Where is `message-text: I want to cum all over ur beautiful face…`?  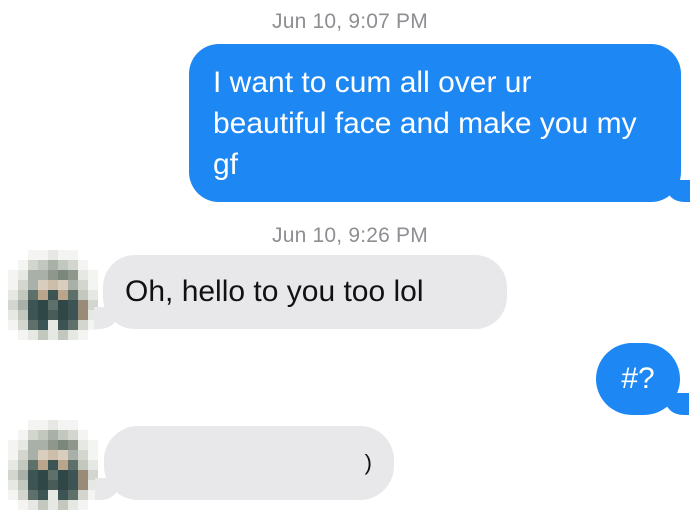 message-text: I want to cum all over ur beautiful face… is located at coordinates (425, 123).